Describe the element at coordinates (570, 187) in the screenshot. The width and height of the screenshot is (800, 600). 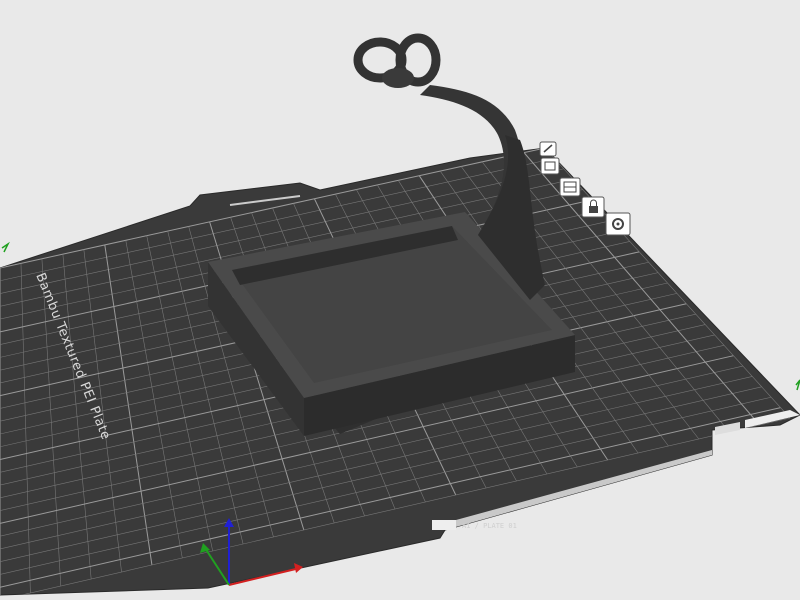
I see `arrange-button` at that location.